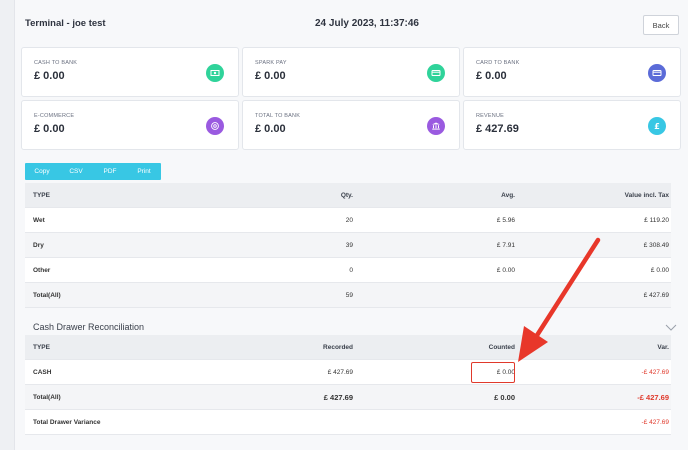 The image size is (688, 450). Describe the element at coordinates (215, 73) in the screenshot. I see `cash-icon` at that location.